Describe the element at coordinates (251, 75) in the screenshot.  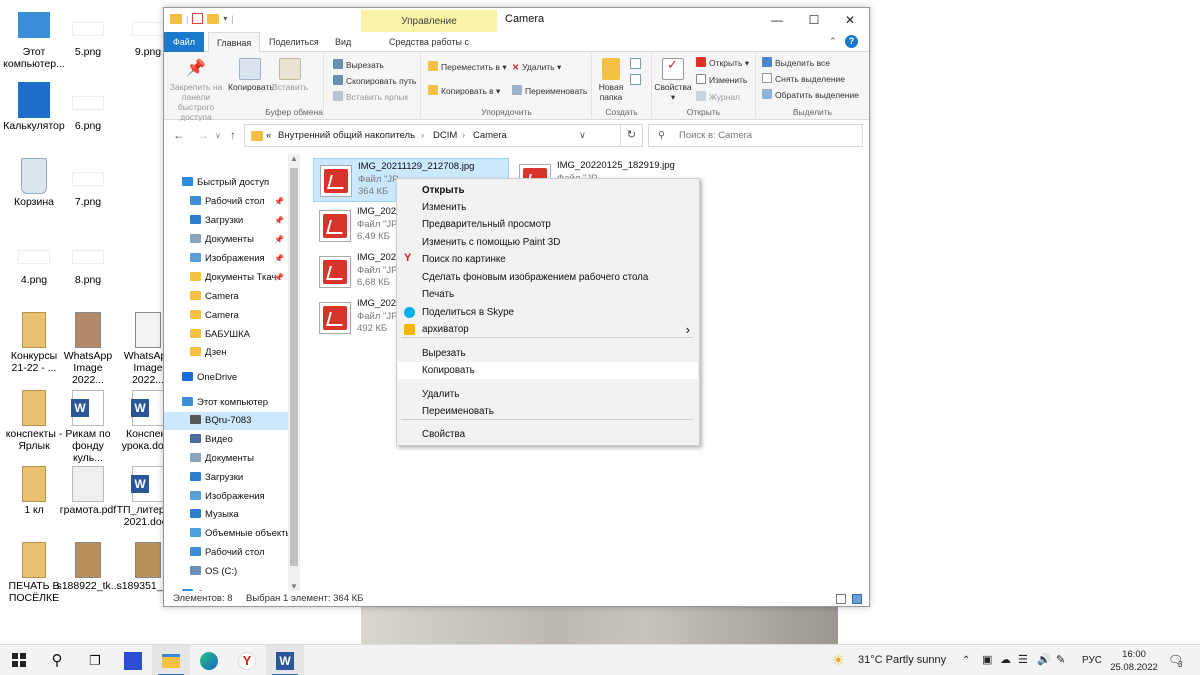
I see `copy-button: Копировать` at that location.